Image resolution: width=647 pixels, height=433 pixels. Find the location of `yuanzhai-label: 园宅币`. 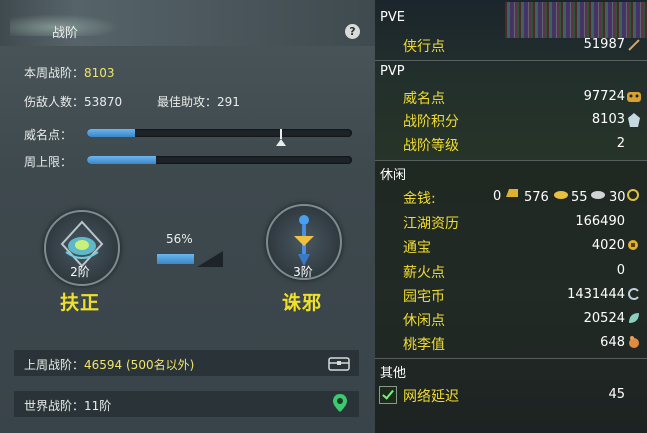

yuanzhai-label: 园宅币 is located at coordinates (424, 297).